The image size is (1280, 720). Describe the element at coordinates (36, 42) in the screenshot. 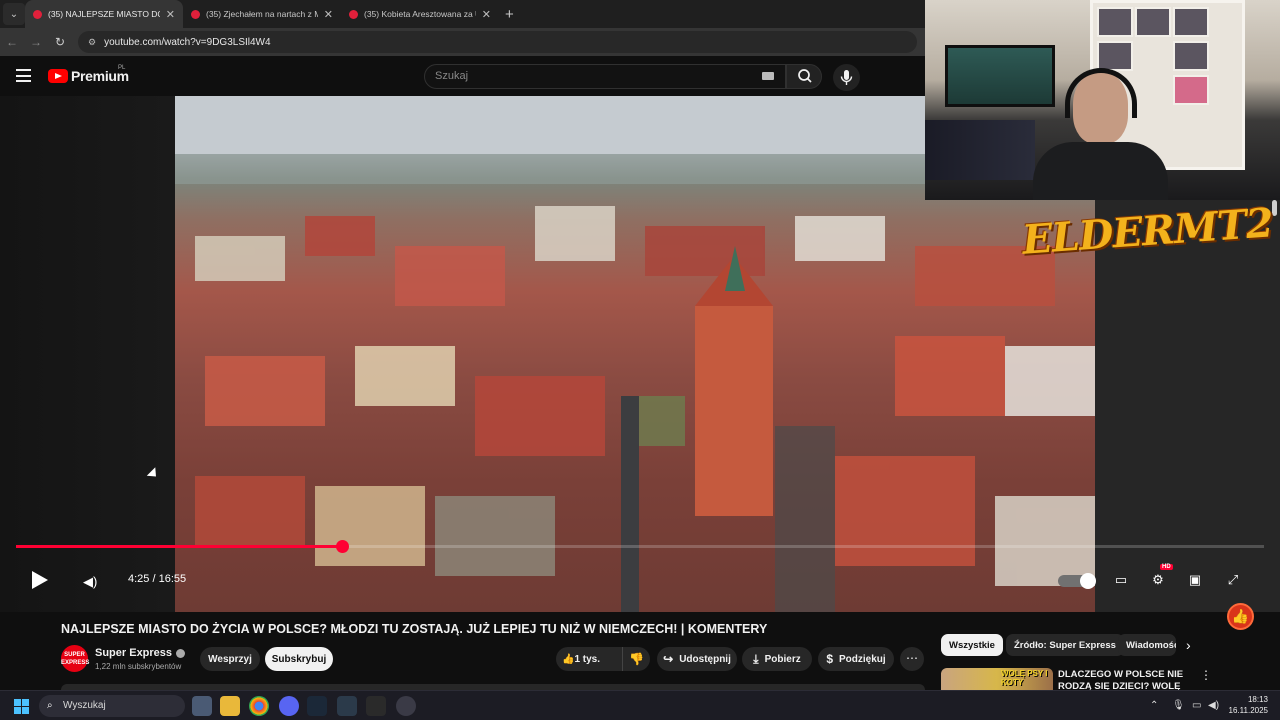

I see `forward-arrow-icon: →` at that location.